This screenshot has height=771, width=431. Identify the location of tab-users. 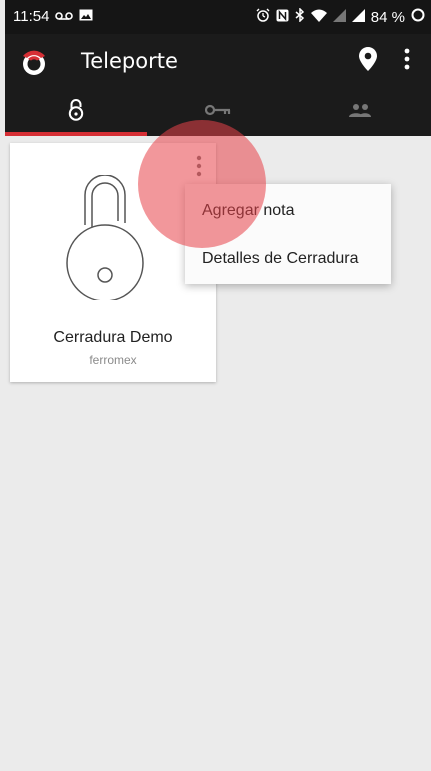
(360, 112).